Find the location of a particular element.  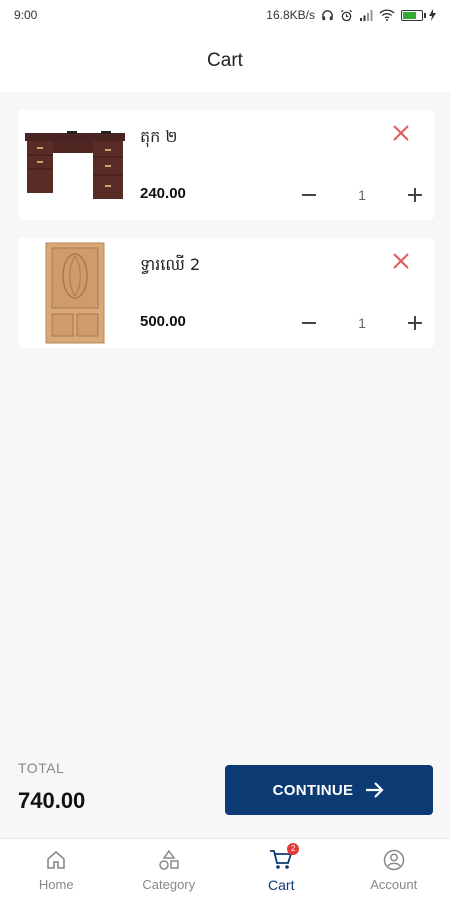

status-icons: 16.8KB/s is located at coordinates (351, 15).